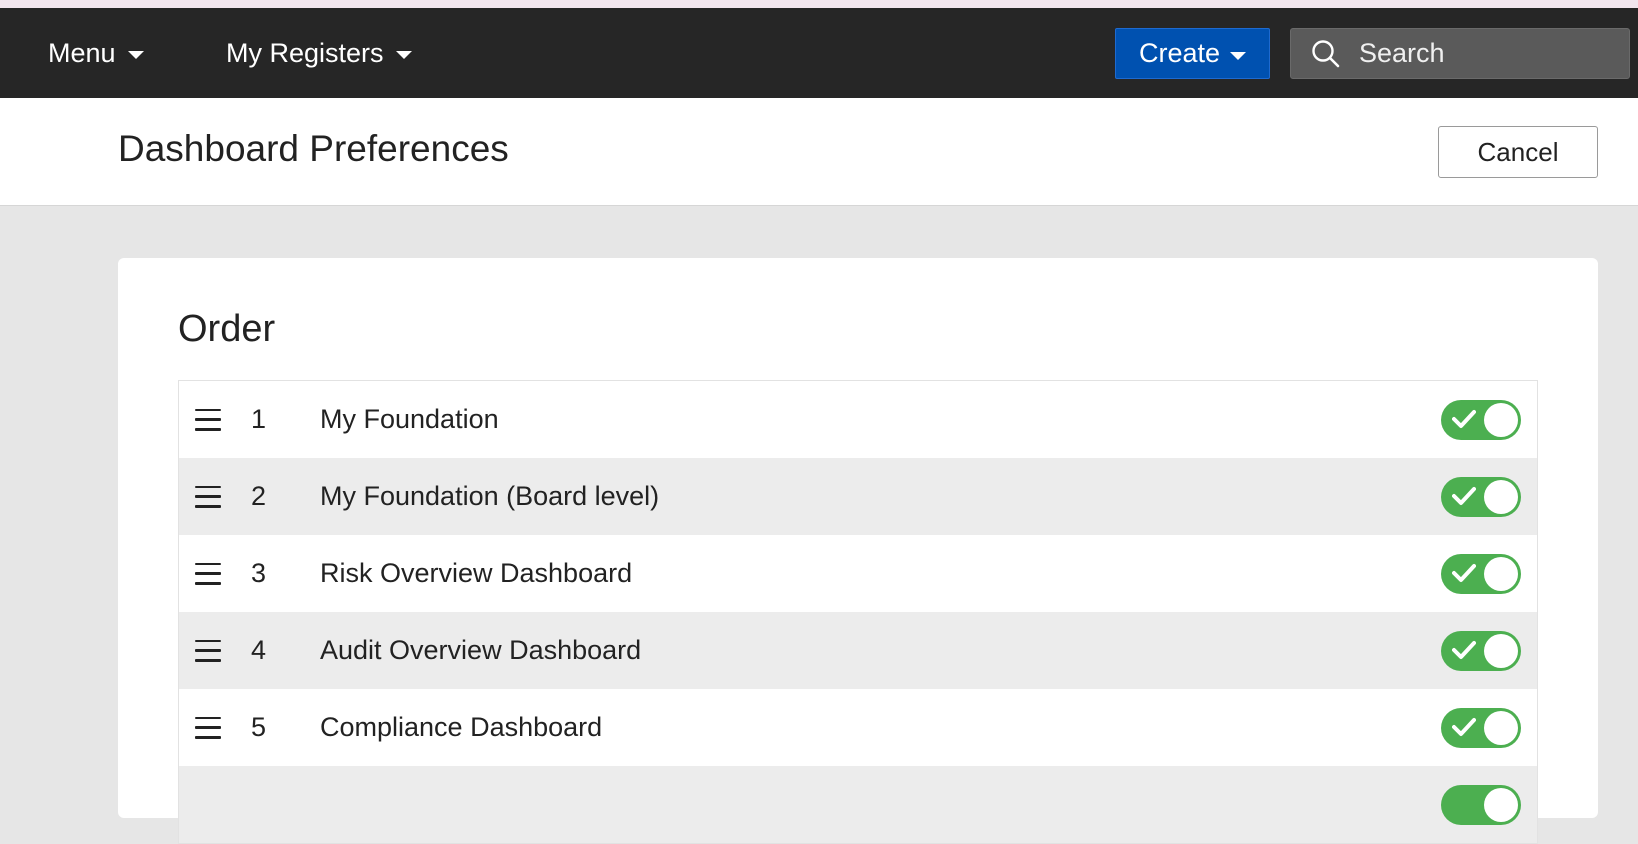  Describe the element at coordinates (858, 804) in the screenshot. I see `list-item-partial` at that location.